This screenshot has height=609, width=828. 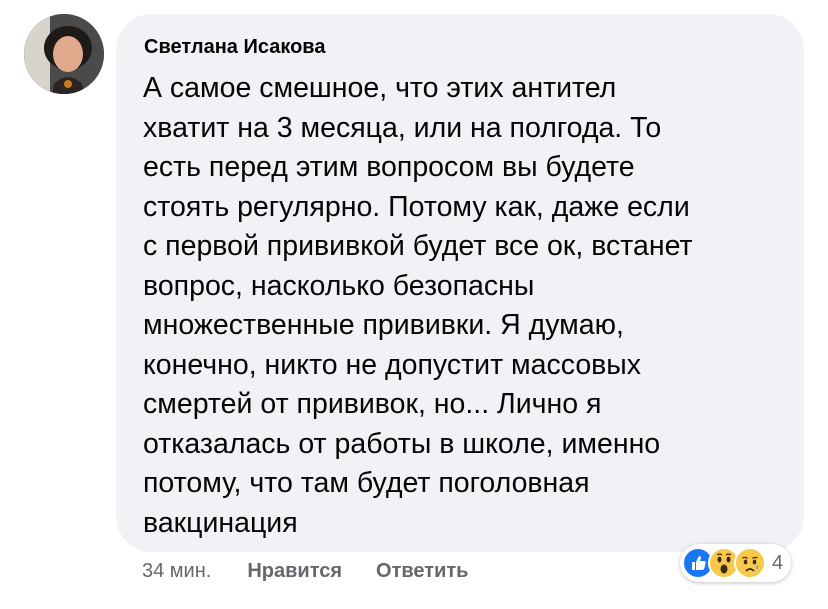 I want to click on comment-line: конечно, никто не допустит массовых, so click(x=392, y=364).